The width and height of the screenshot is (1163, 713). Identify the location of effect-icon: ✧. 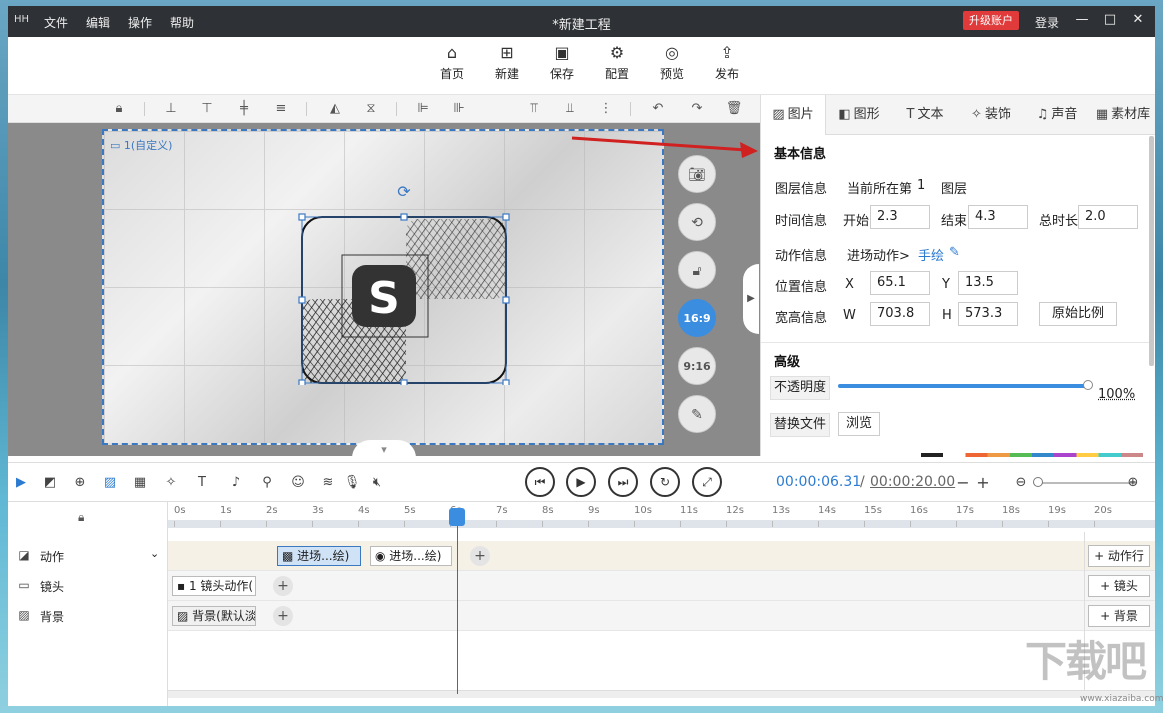
(171, 483).